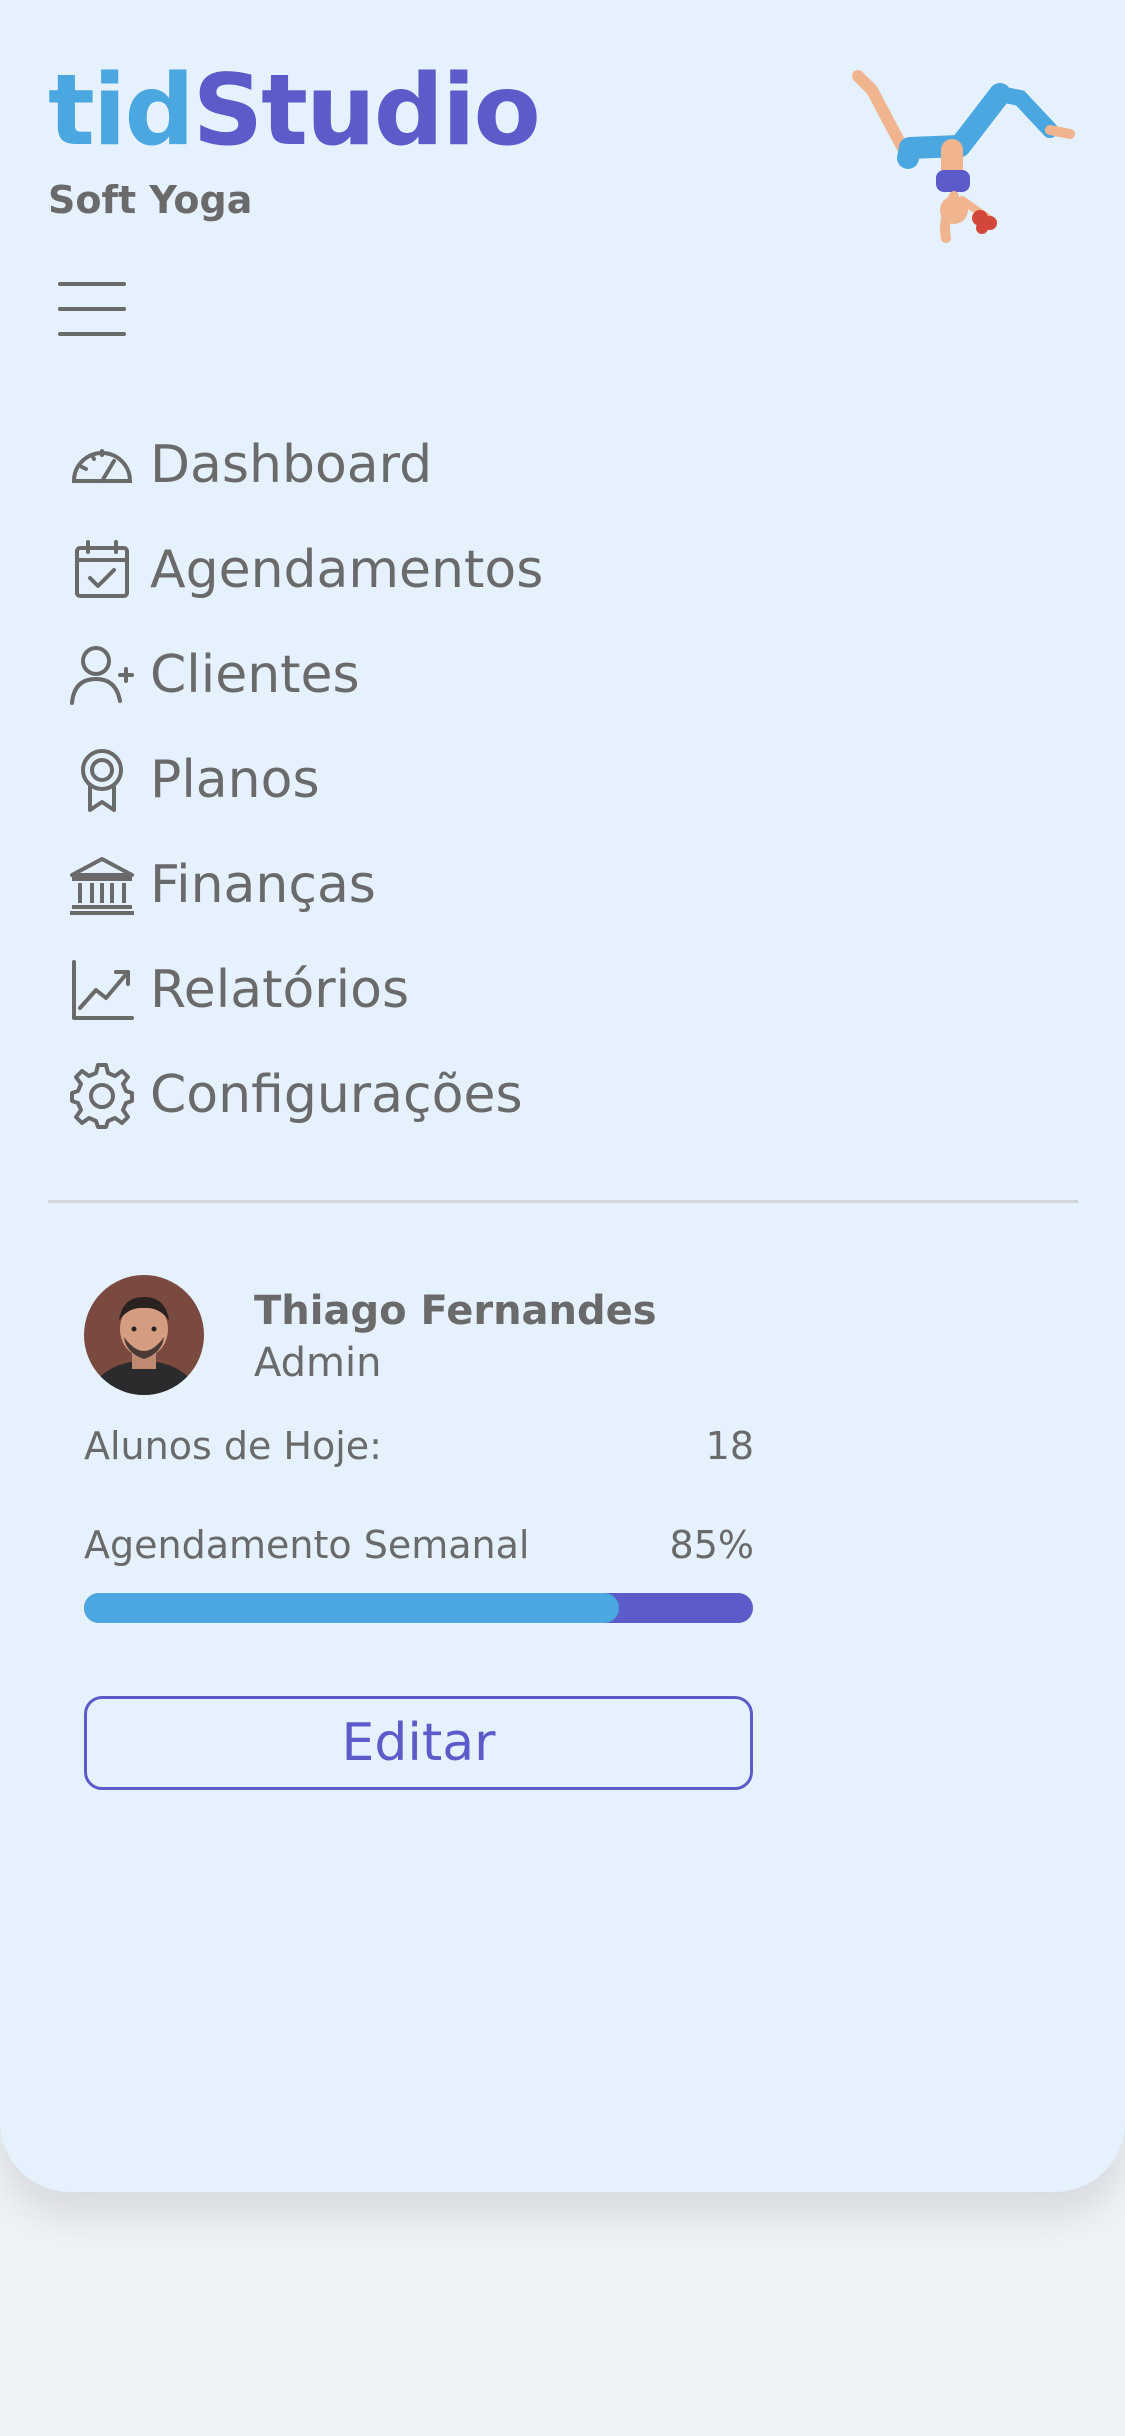  What do you see at coordinates (102, 885) in the screenshot?
I see `bank-icon` at bounding box center [102, 885].